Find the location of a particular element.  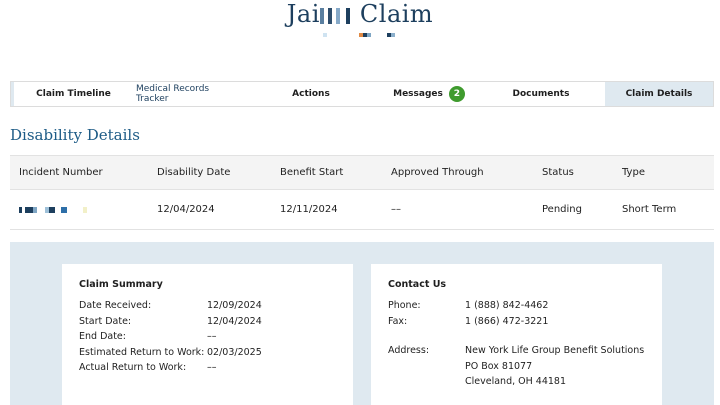

tab-label: Medical Records Tracker is located at coordinates (173, 94).